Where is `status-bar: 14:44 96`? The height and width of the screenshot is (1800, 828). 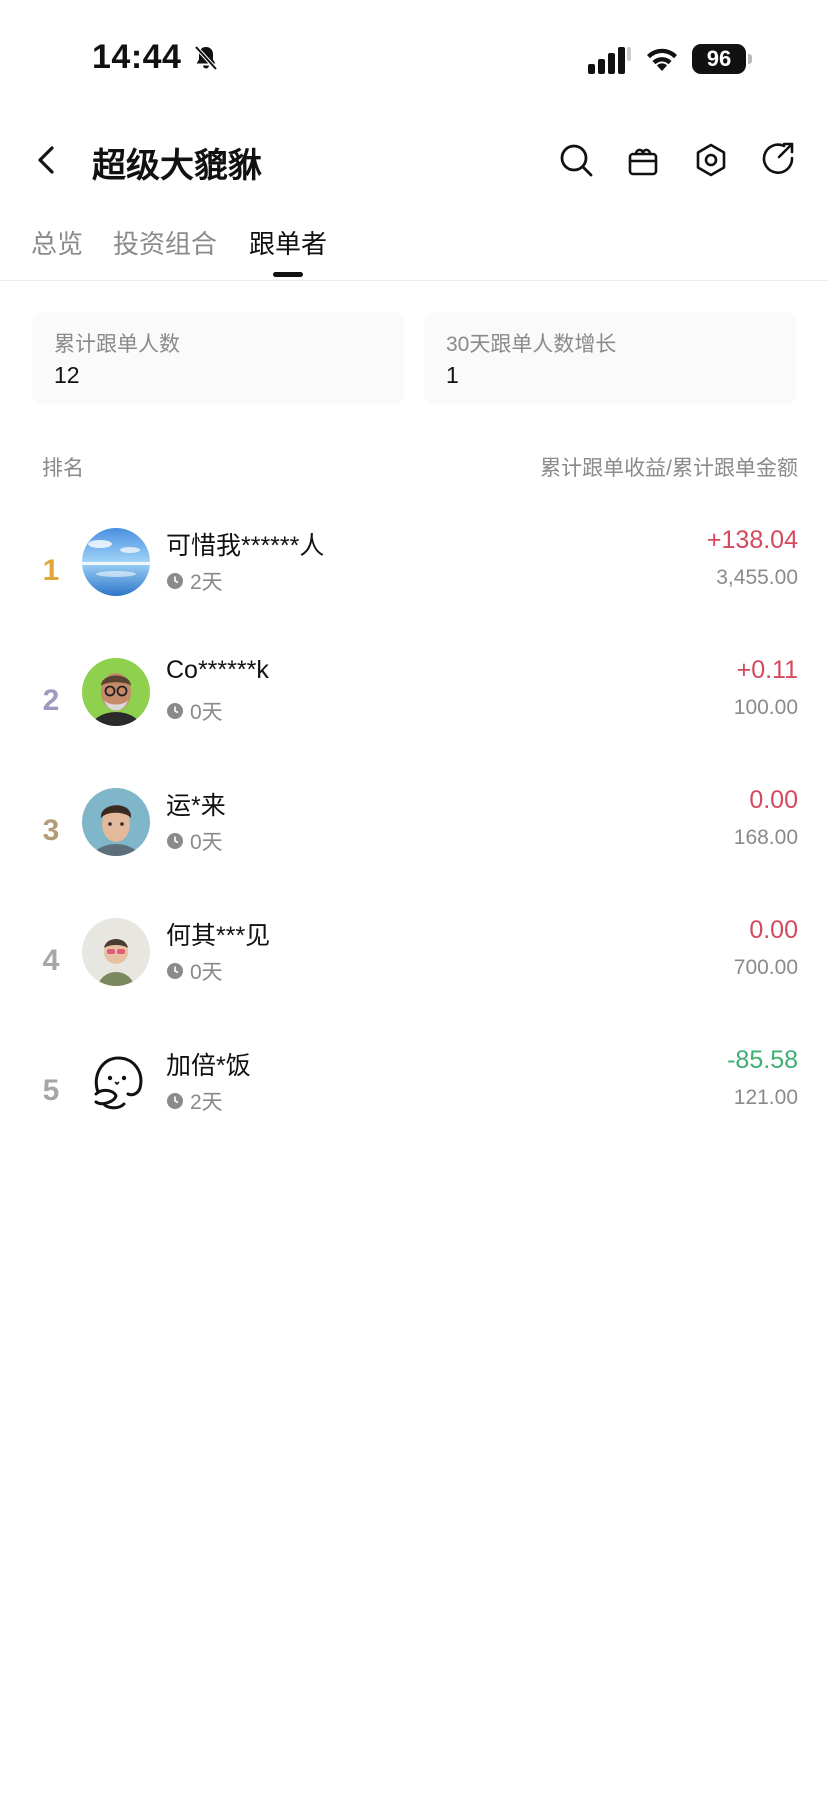 status-bar: 14:44 96 is located at coordinates (414, 55).